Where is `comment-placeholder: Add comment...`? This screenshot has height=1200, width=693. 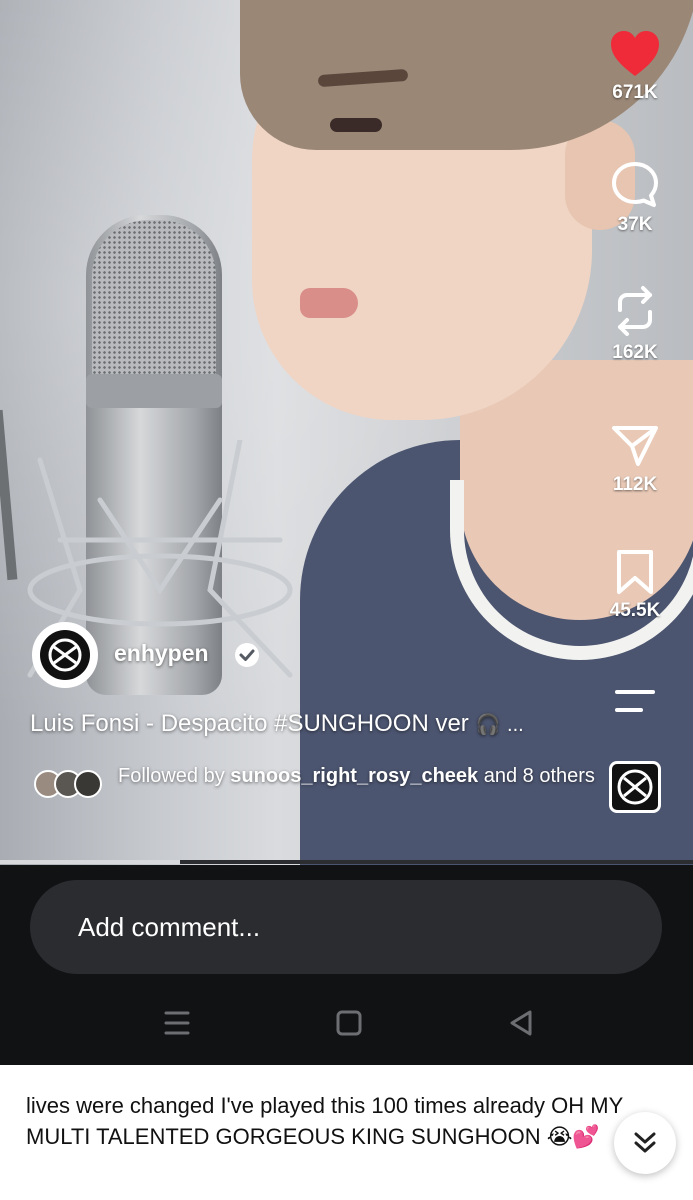 comment-placeholder: Add comment... is located at coordinates (169, 927).